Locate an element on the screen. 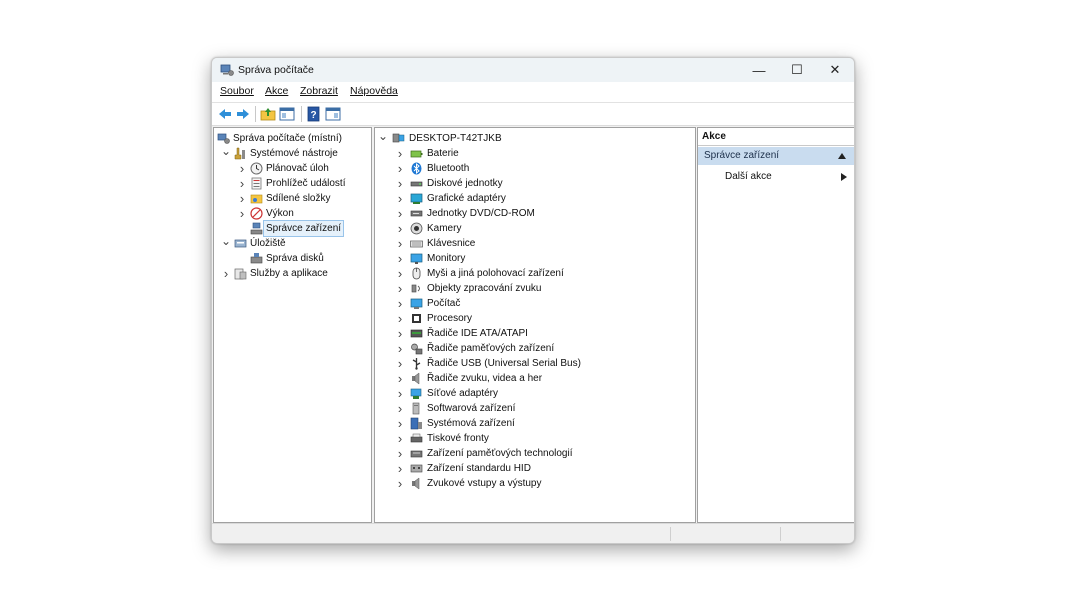 Image resolution: width=1066 pixels, height=600 pixels. console-tree-item: › Prohlížeč událostí is located at coordinates (292, 183).